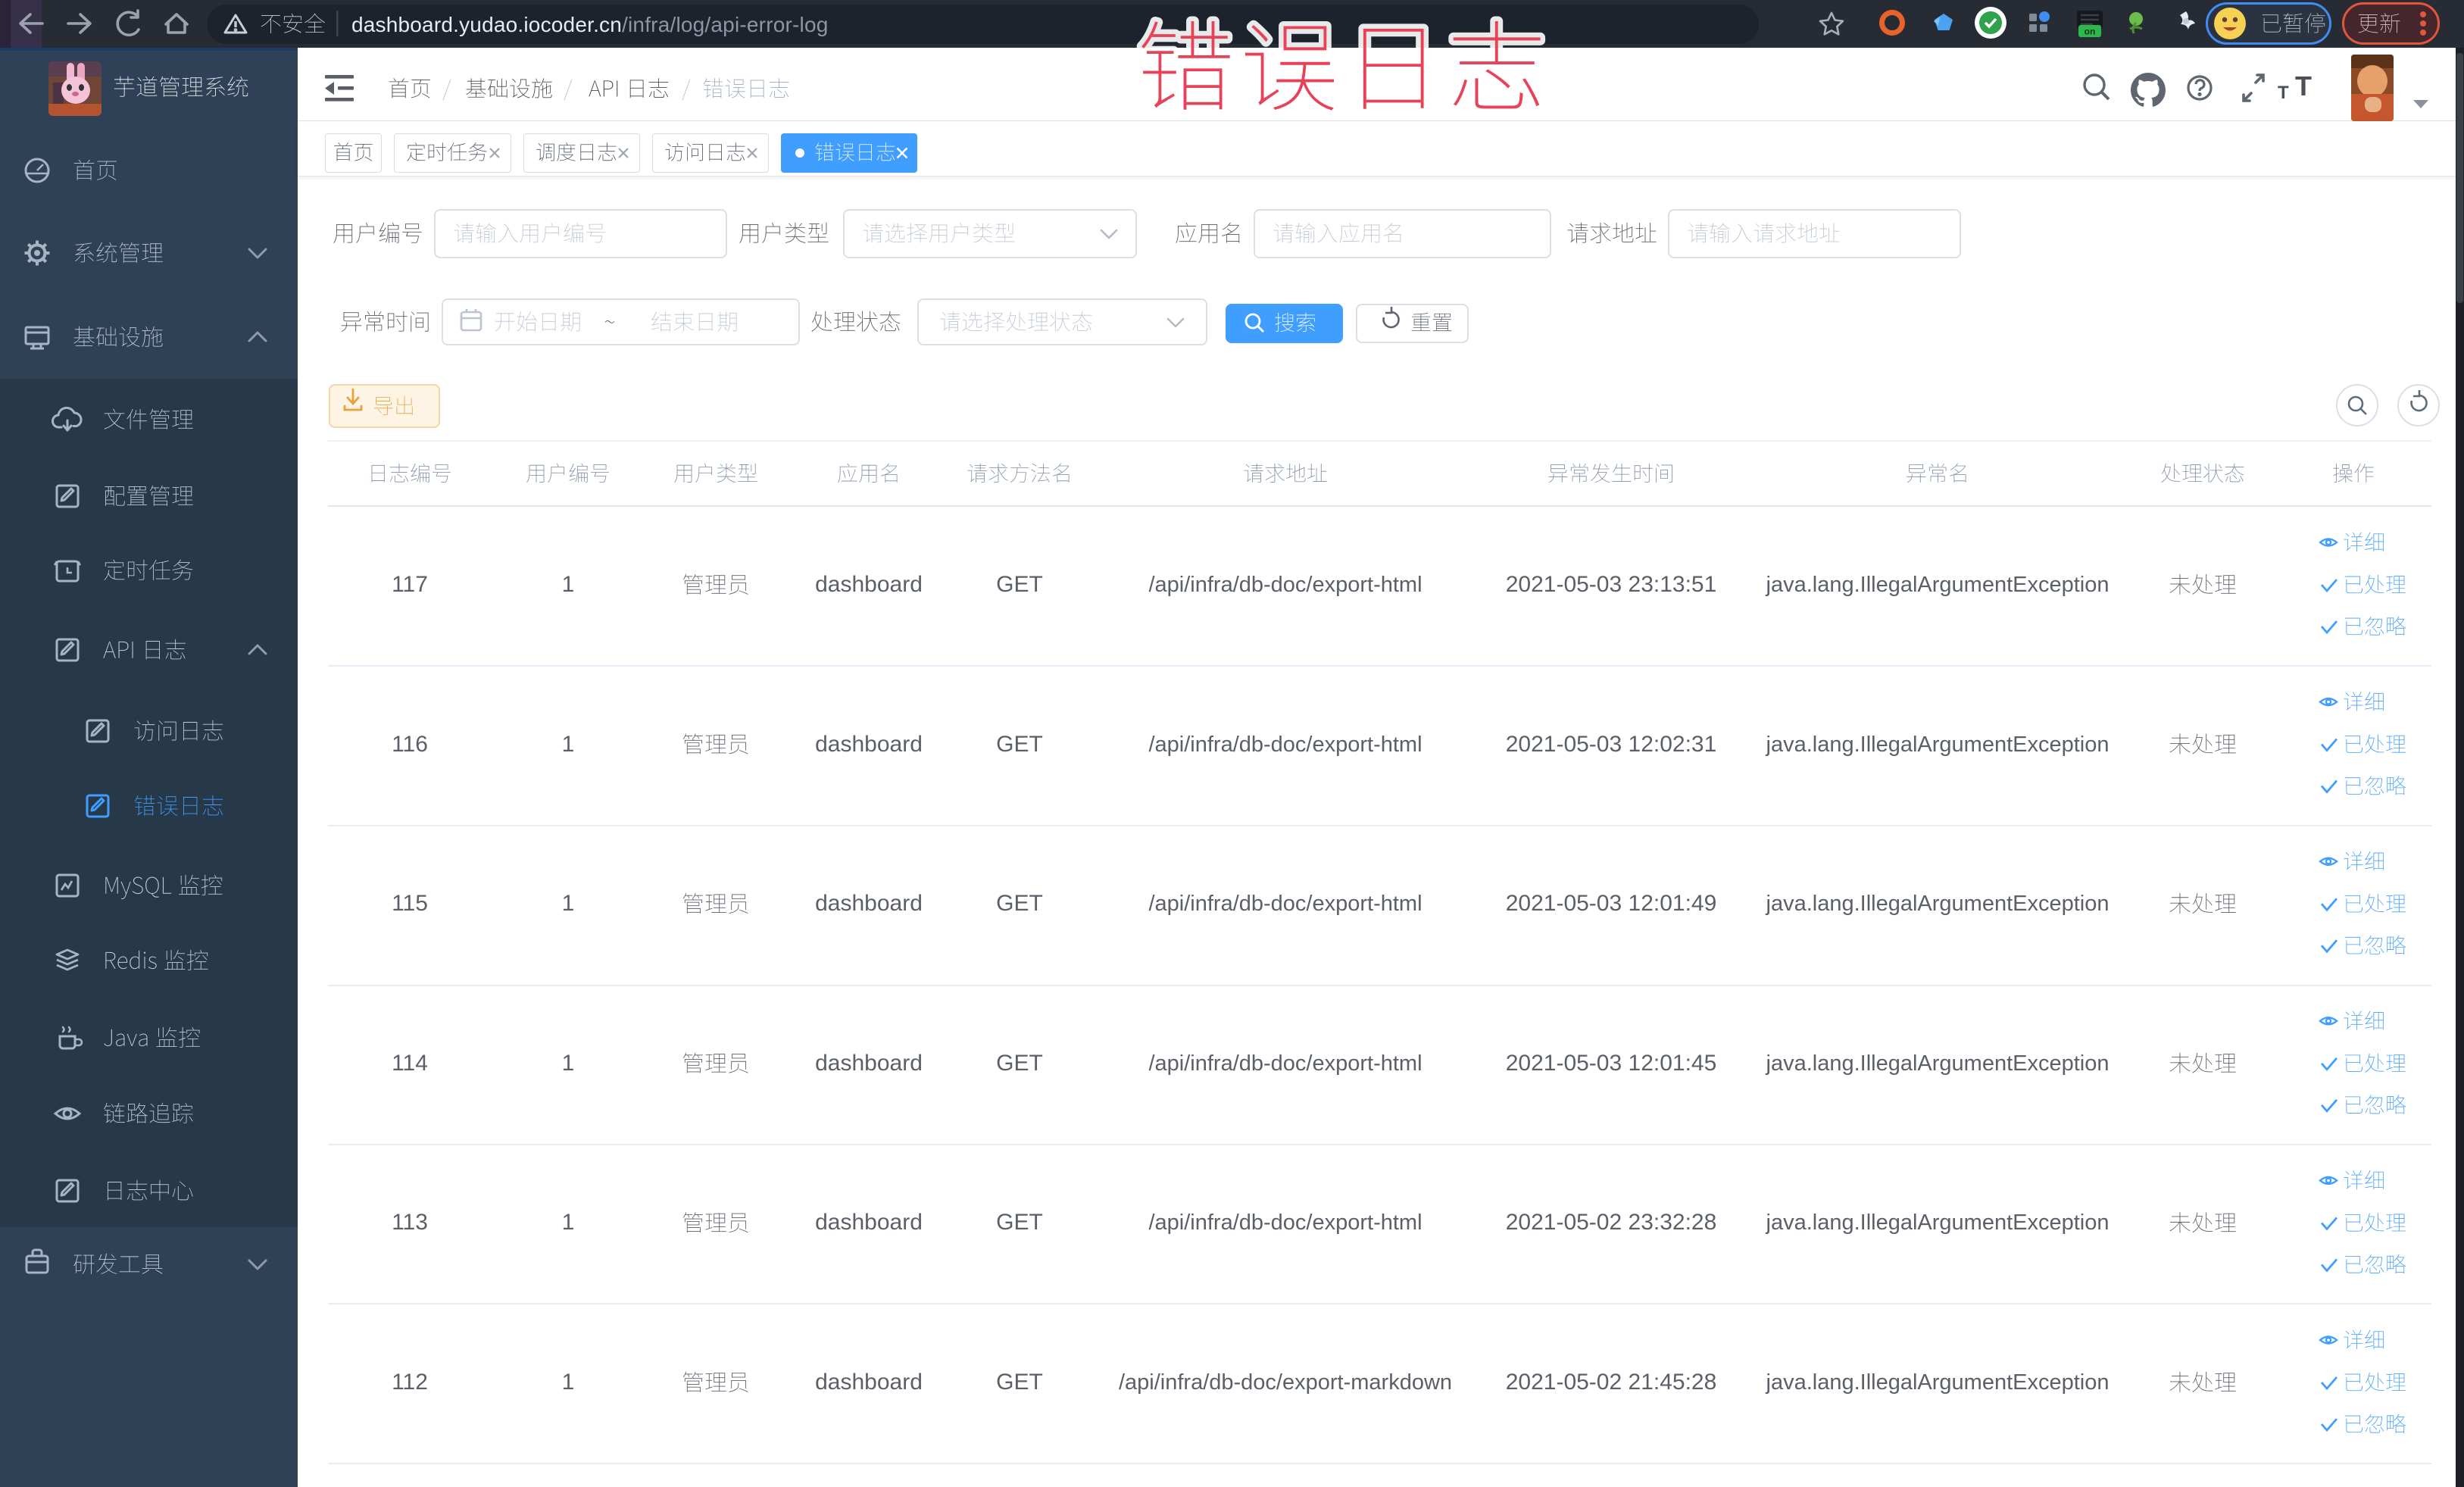  I want to click on svg-text: on, so click(2090, 32).